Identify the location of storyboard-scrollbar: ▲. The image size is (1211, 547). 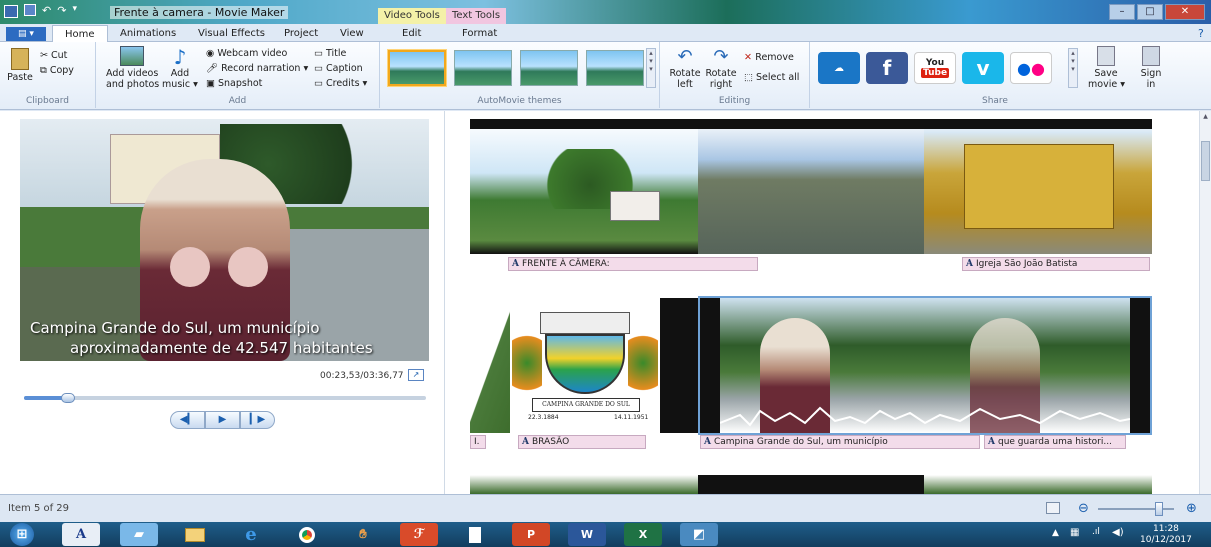
(1205, 302).